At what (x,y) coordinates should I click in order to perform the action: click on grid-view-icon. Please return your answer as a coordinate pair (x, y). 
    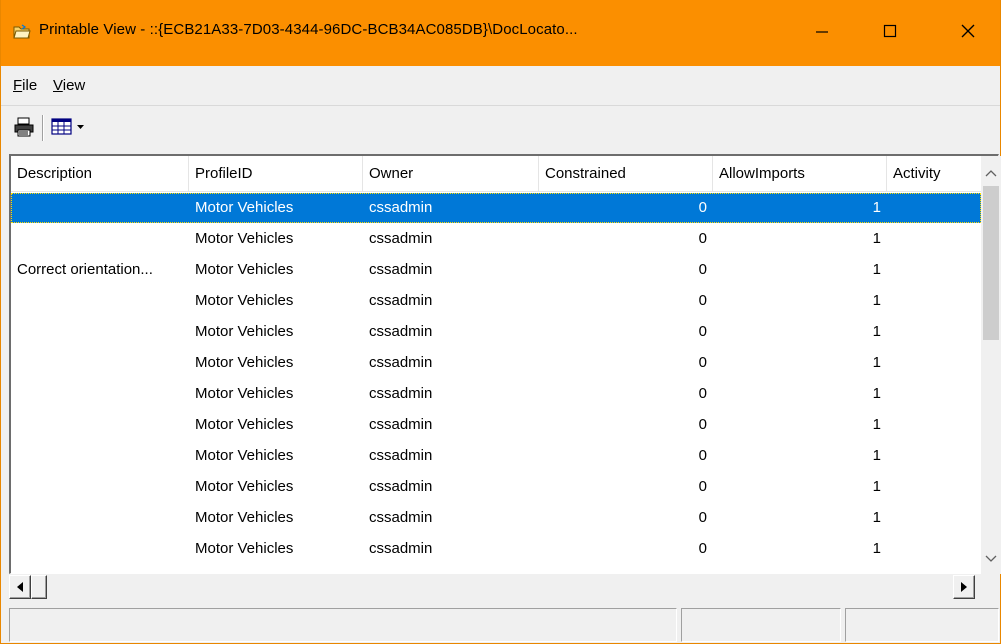
    Looking at the image, I should click on (62, 127).